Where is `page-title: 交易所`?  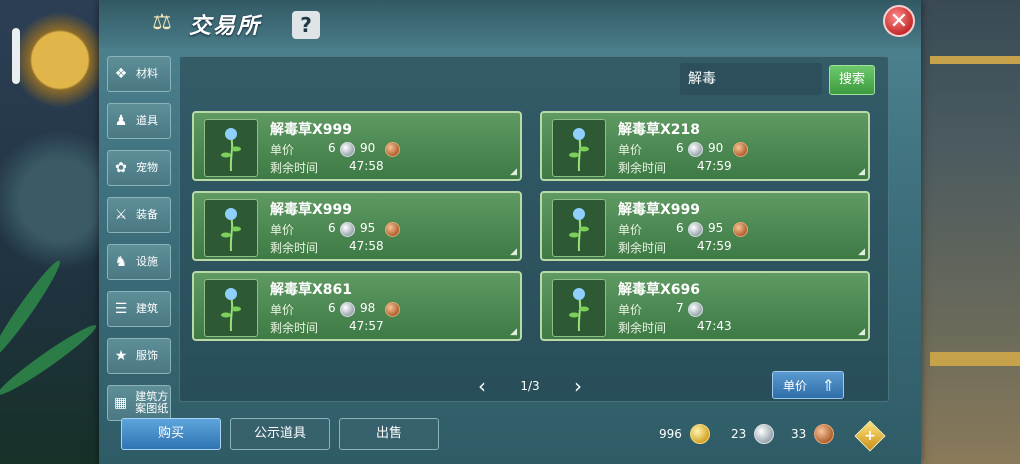 page-title: 交易所 is located at coordinates (225, 26).